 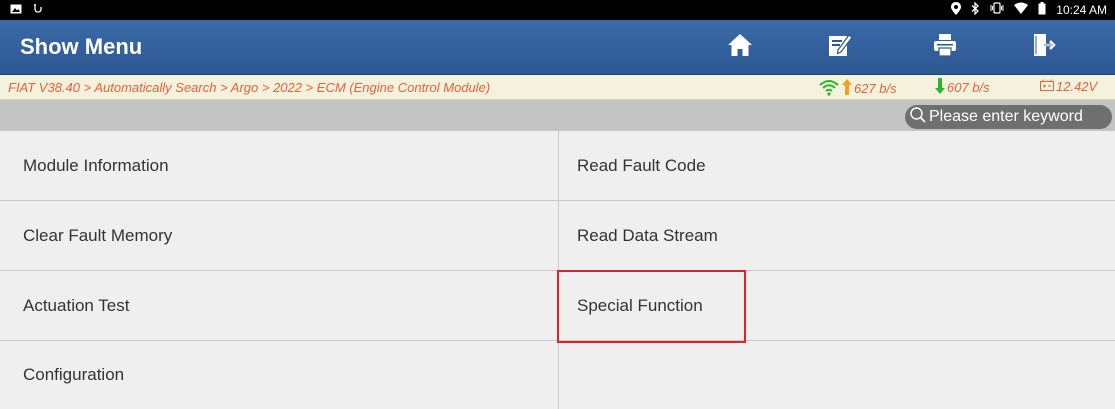 I want to click on upload-speed: 627 b/s, so click(x=857, y=88).